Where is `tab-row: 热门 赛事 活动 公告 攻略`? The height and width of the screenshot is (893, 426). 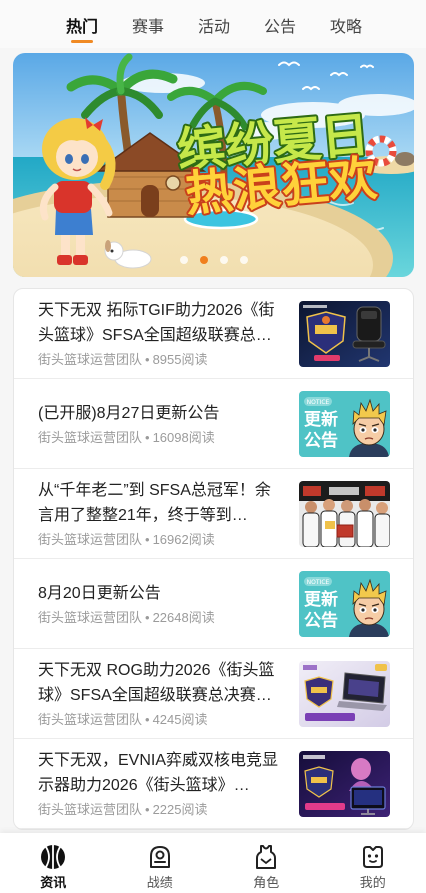
tab-row: 热门 赛事 活动 公告 攻略 is located at coordinates (214, 28).